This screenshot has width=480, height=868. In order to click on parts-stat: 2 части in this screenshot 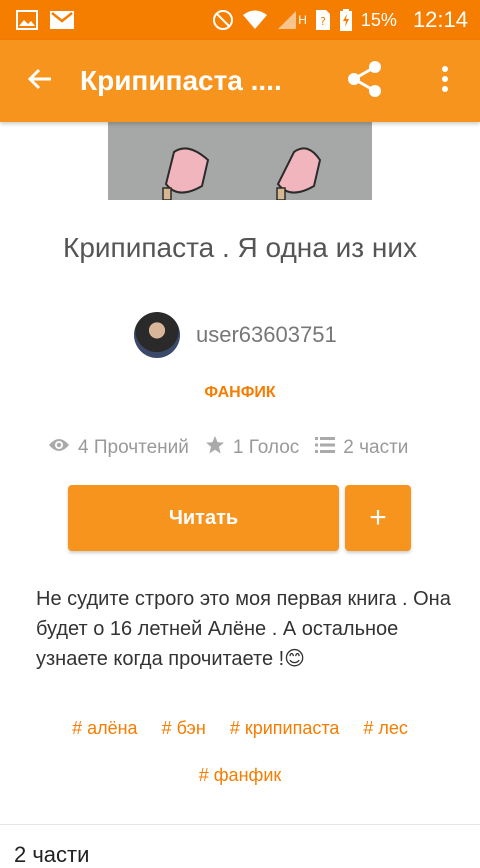, I will do `click(361, 448)`.